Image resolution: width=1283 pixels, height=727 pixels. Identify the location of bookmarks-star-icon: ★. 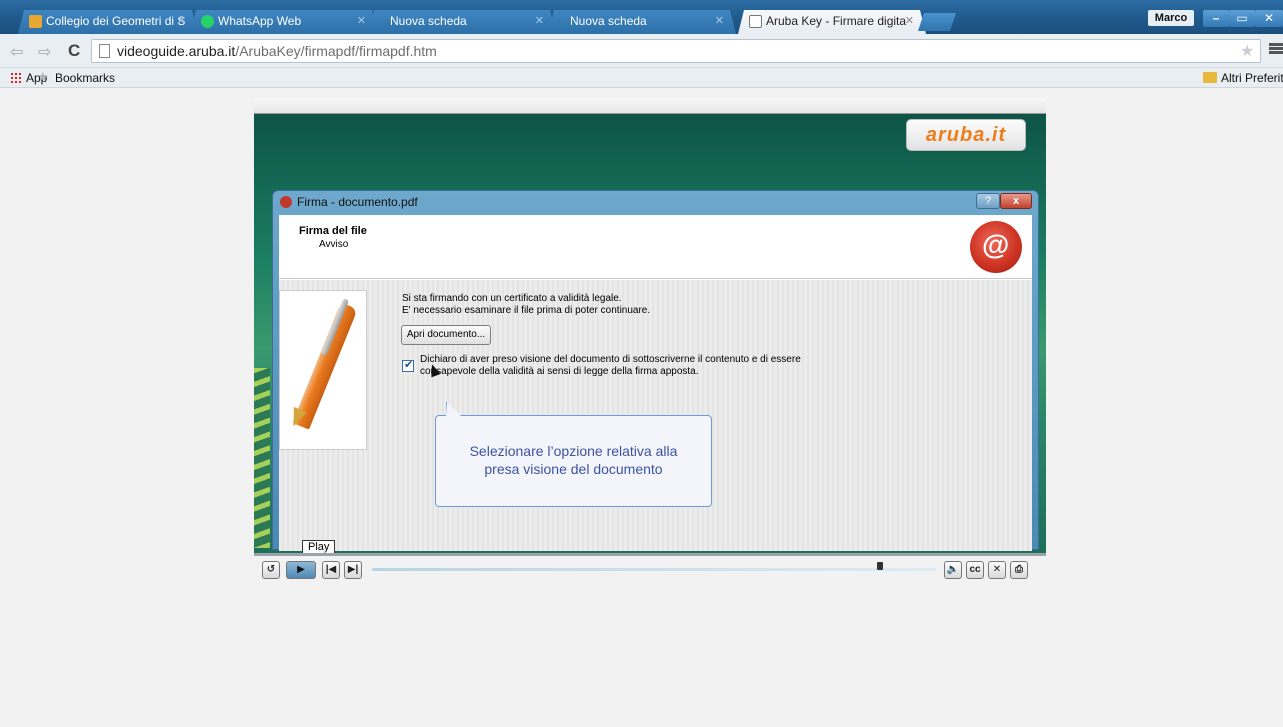
(43, 76).